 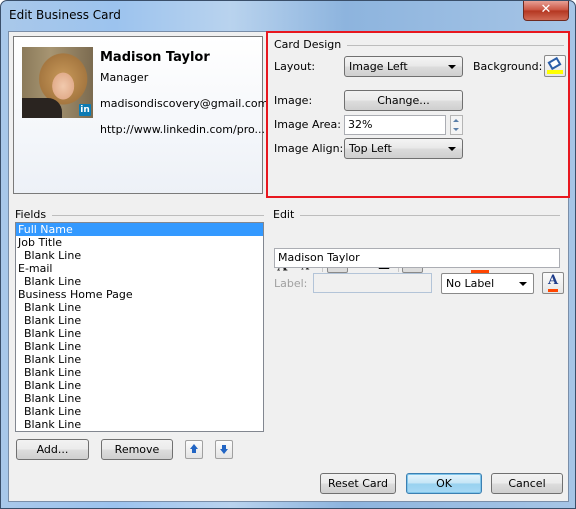 I want to click on close-button: ✕, so click(x=546, y=11).